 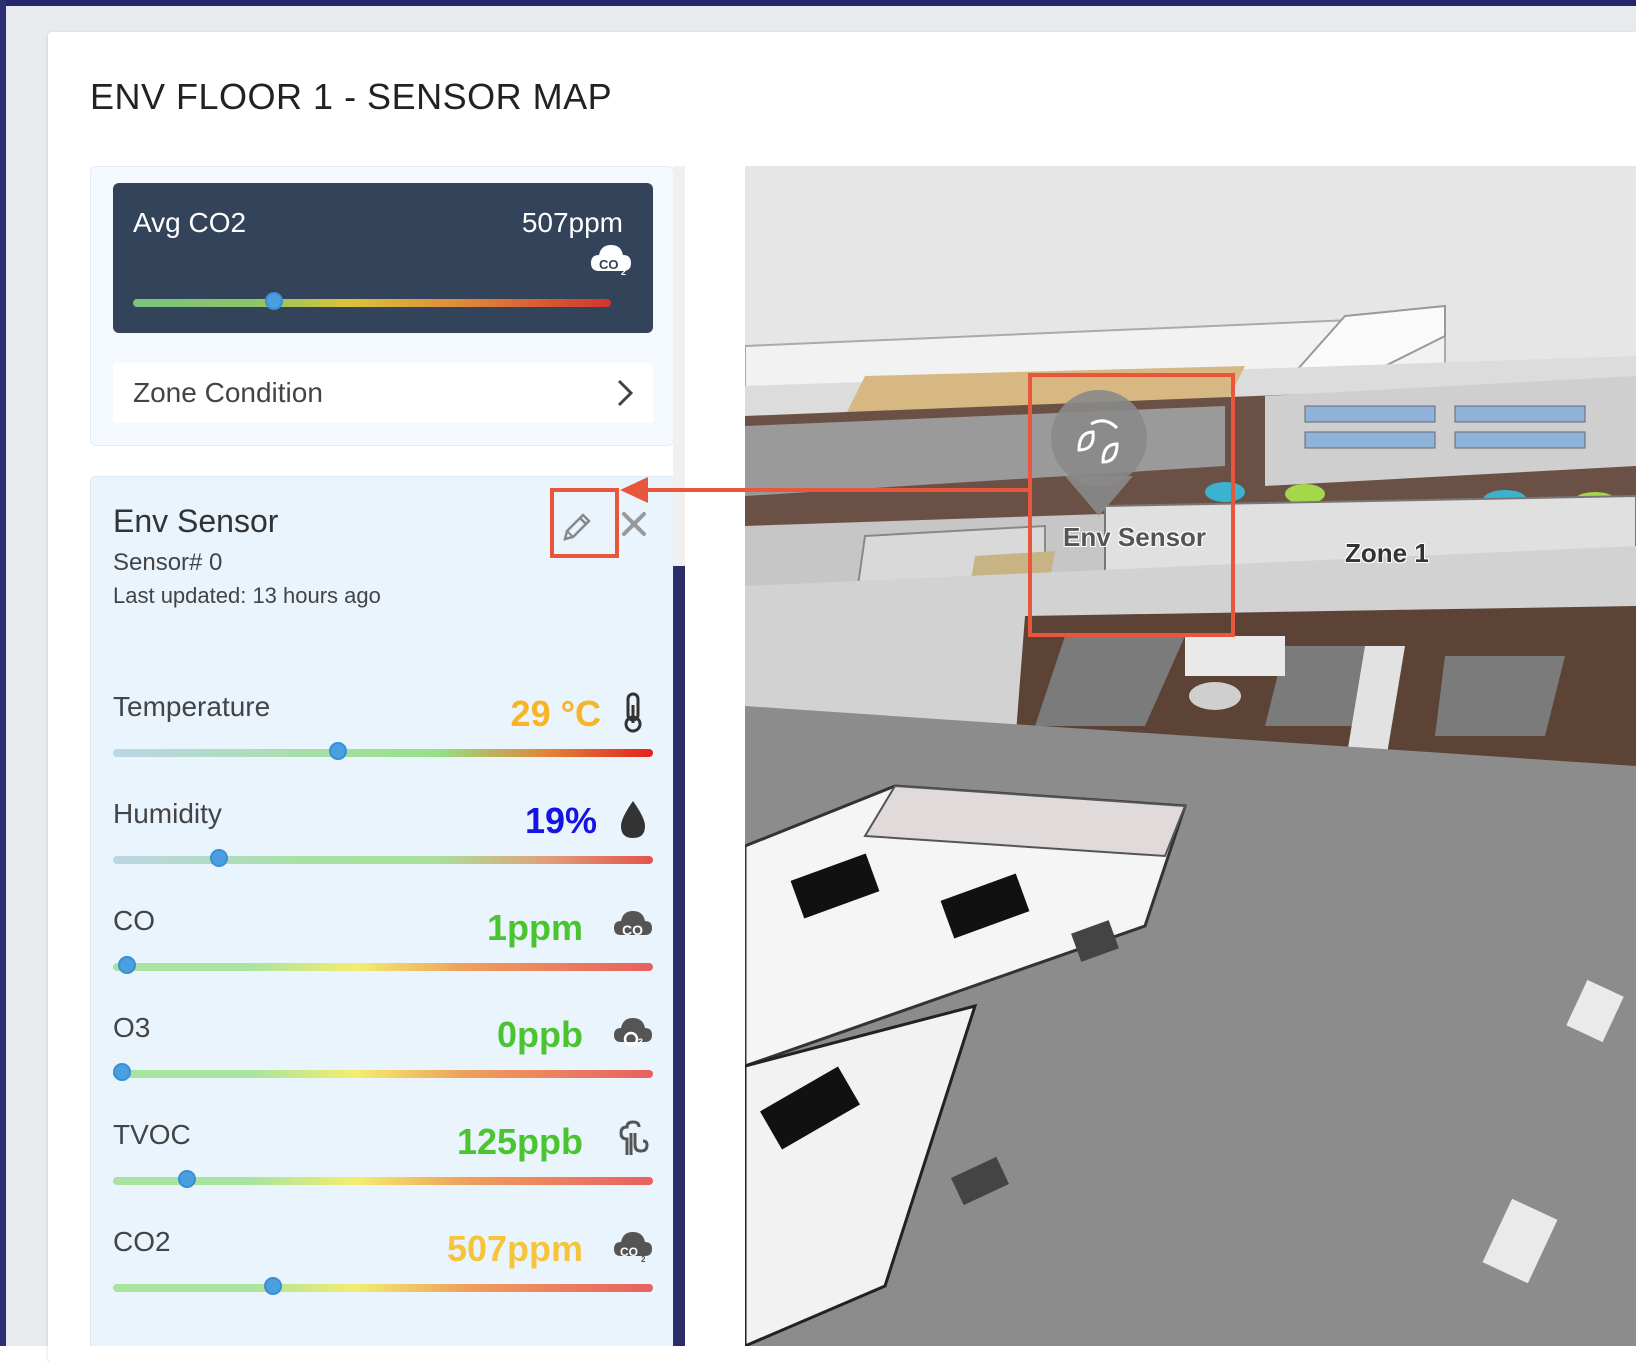 What do you see at coordinates (273, 1286) in the screenshot?
I see `co2-gauge-knob` at bounding box center [273, 1286].